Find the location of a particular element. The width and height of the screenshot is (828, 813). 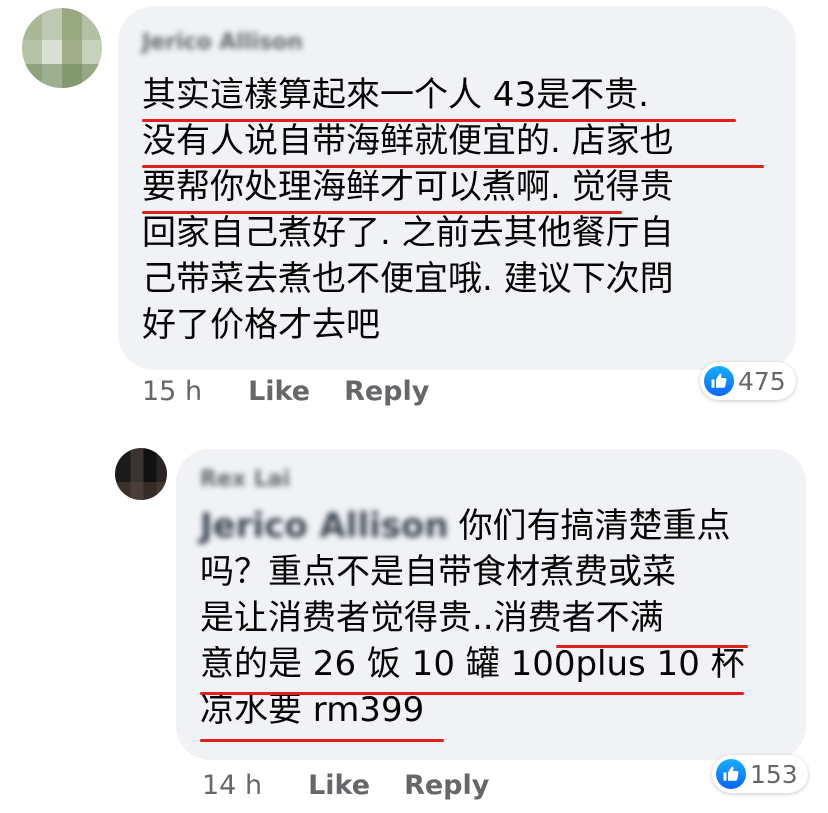

comment-author: Jerico Allison is located at coordinates (222, 42).